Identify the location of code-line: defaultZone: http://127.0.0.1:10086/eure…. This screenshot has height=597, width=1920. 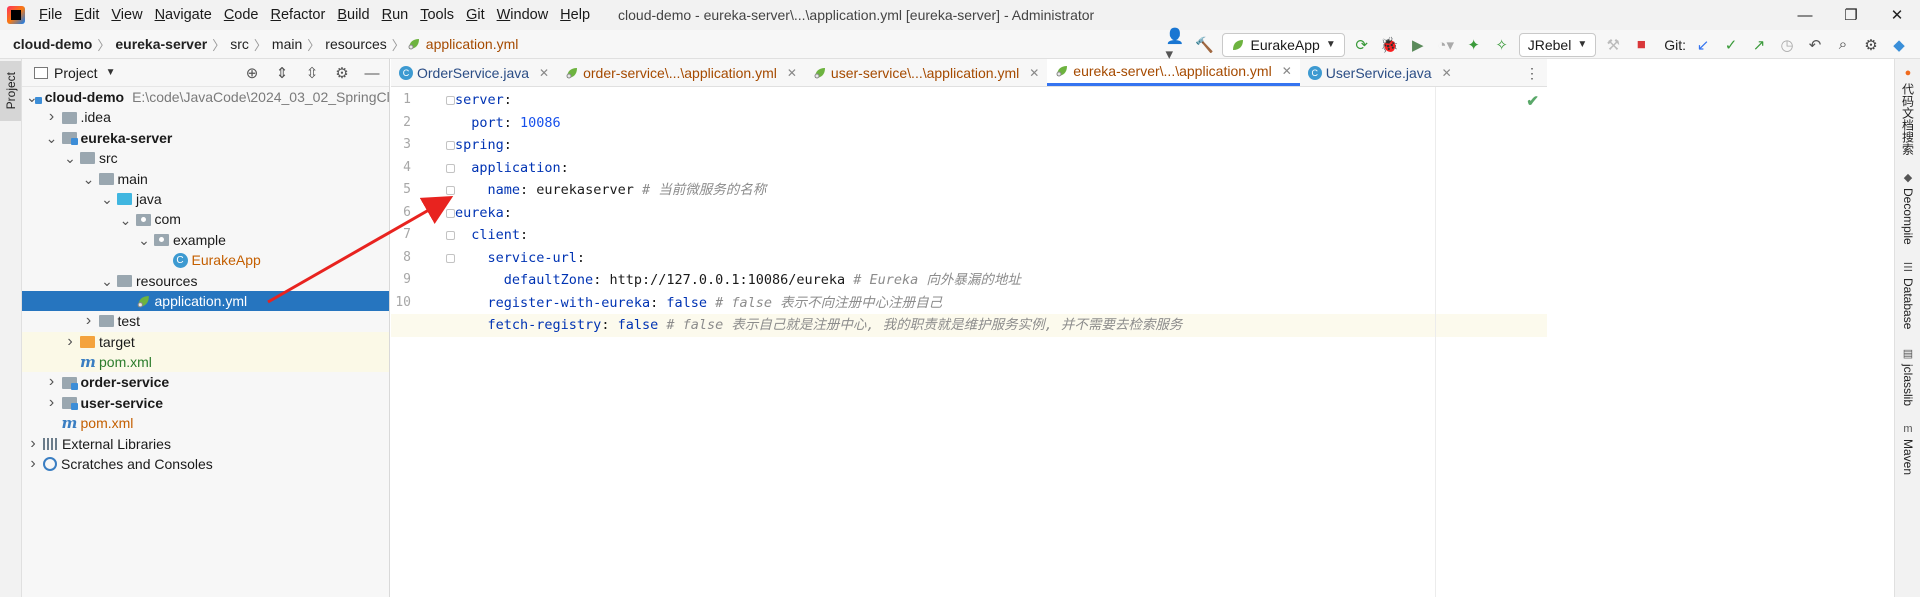
(1001, 280).